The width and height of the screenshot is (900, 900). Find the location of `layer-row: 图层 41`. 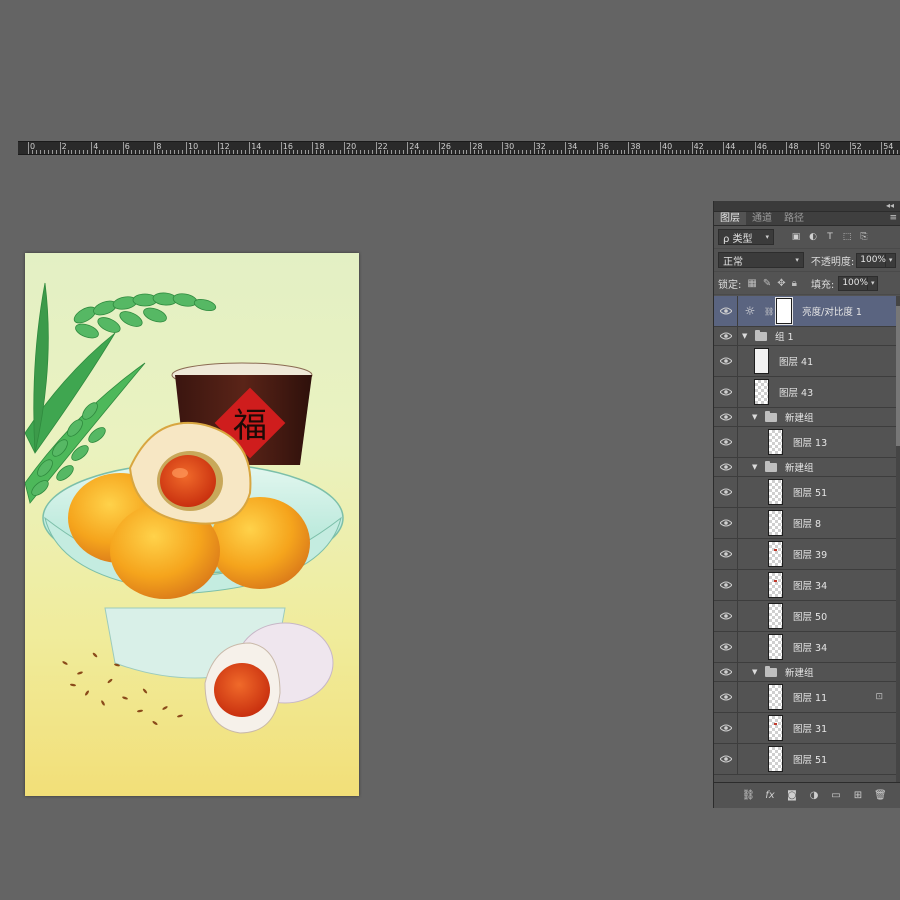

layer-row: 图层 41 is located at coordinates (805, 361).